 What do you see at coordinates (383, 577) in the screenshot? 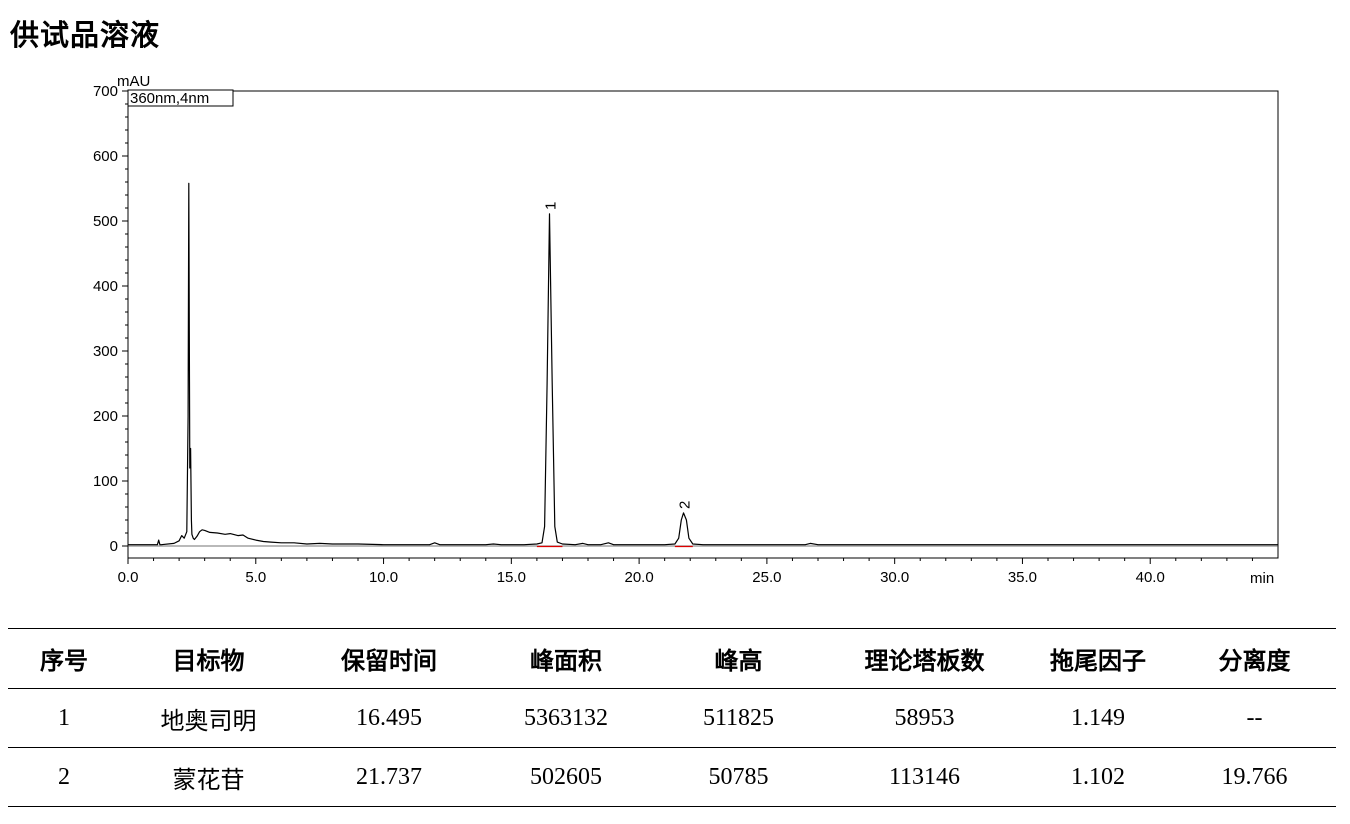
I see `x-tick-label: 10.0` at bounding box center [383, 577].